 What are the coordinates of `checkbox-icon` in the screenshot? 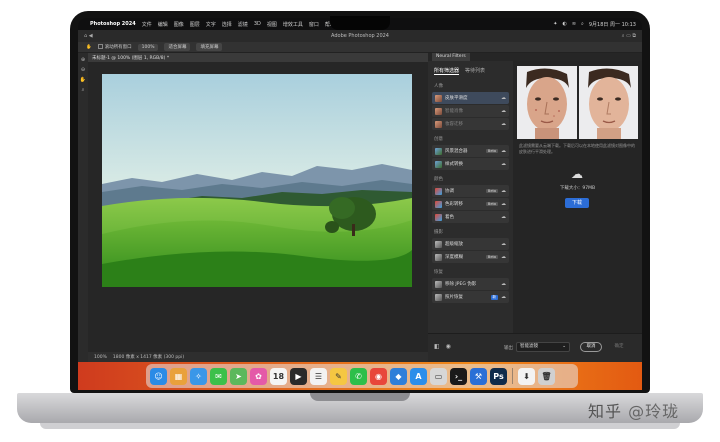 It's located at (100, 46).